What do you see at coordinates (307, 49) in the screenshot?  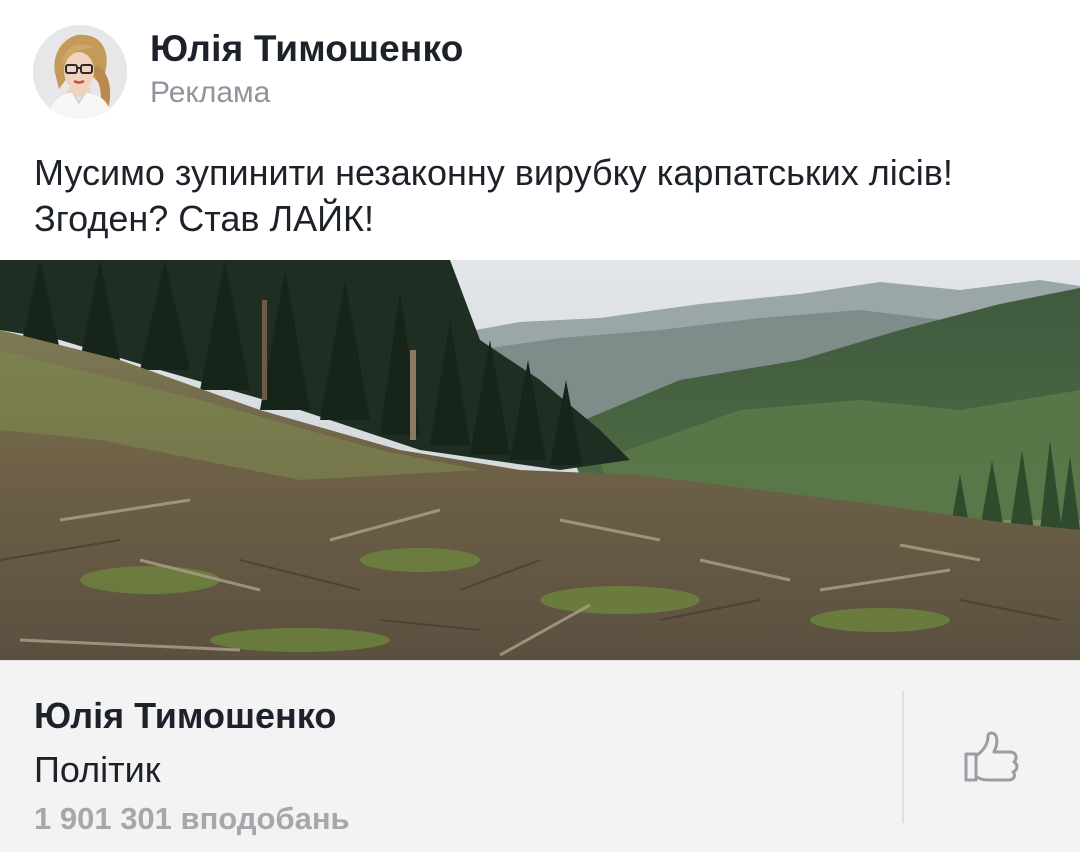 I see `author-name: Юлія Тимошенко` at bounding box center [307, 49].